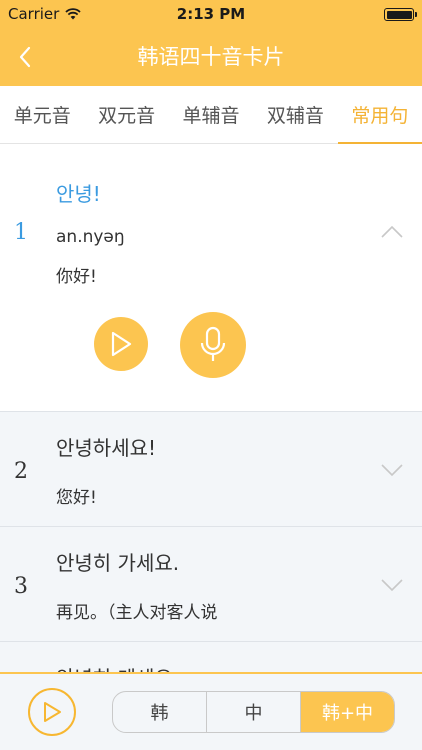 The height and width of the screenshot is (750, 422). I want to click on back-button, so click(25, 57).